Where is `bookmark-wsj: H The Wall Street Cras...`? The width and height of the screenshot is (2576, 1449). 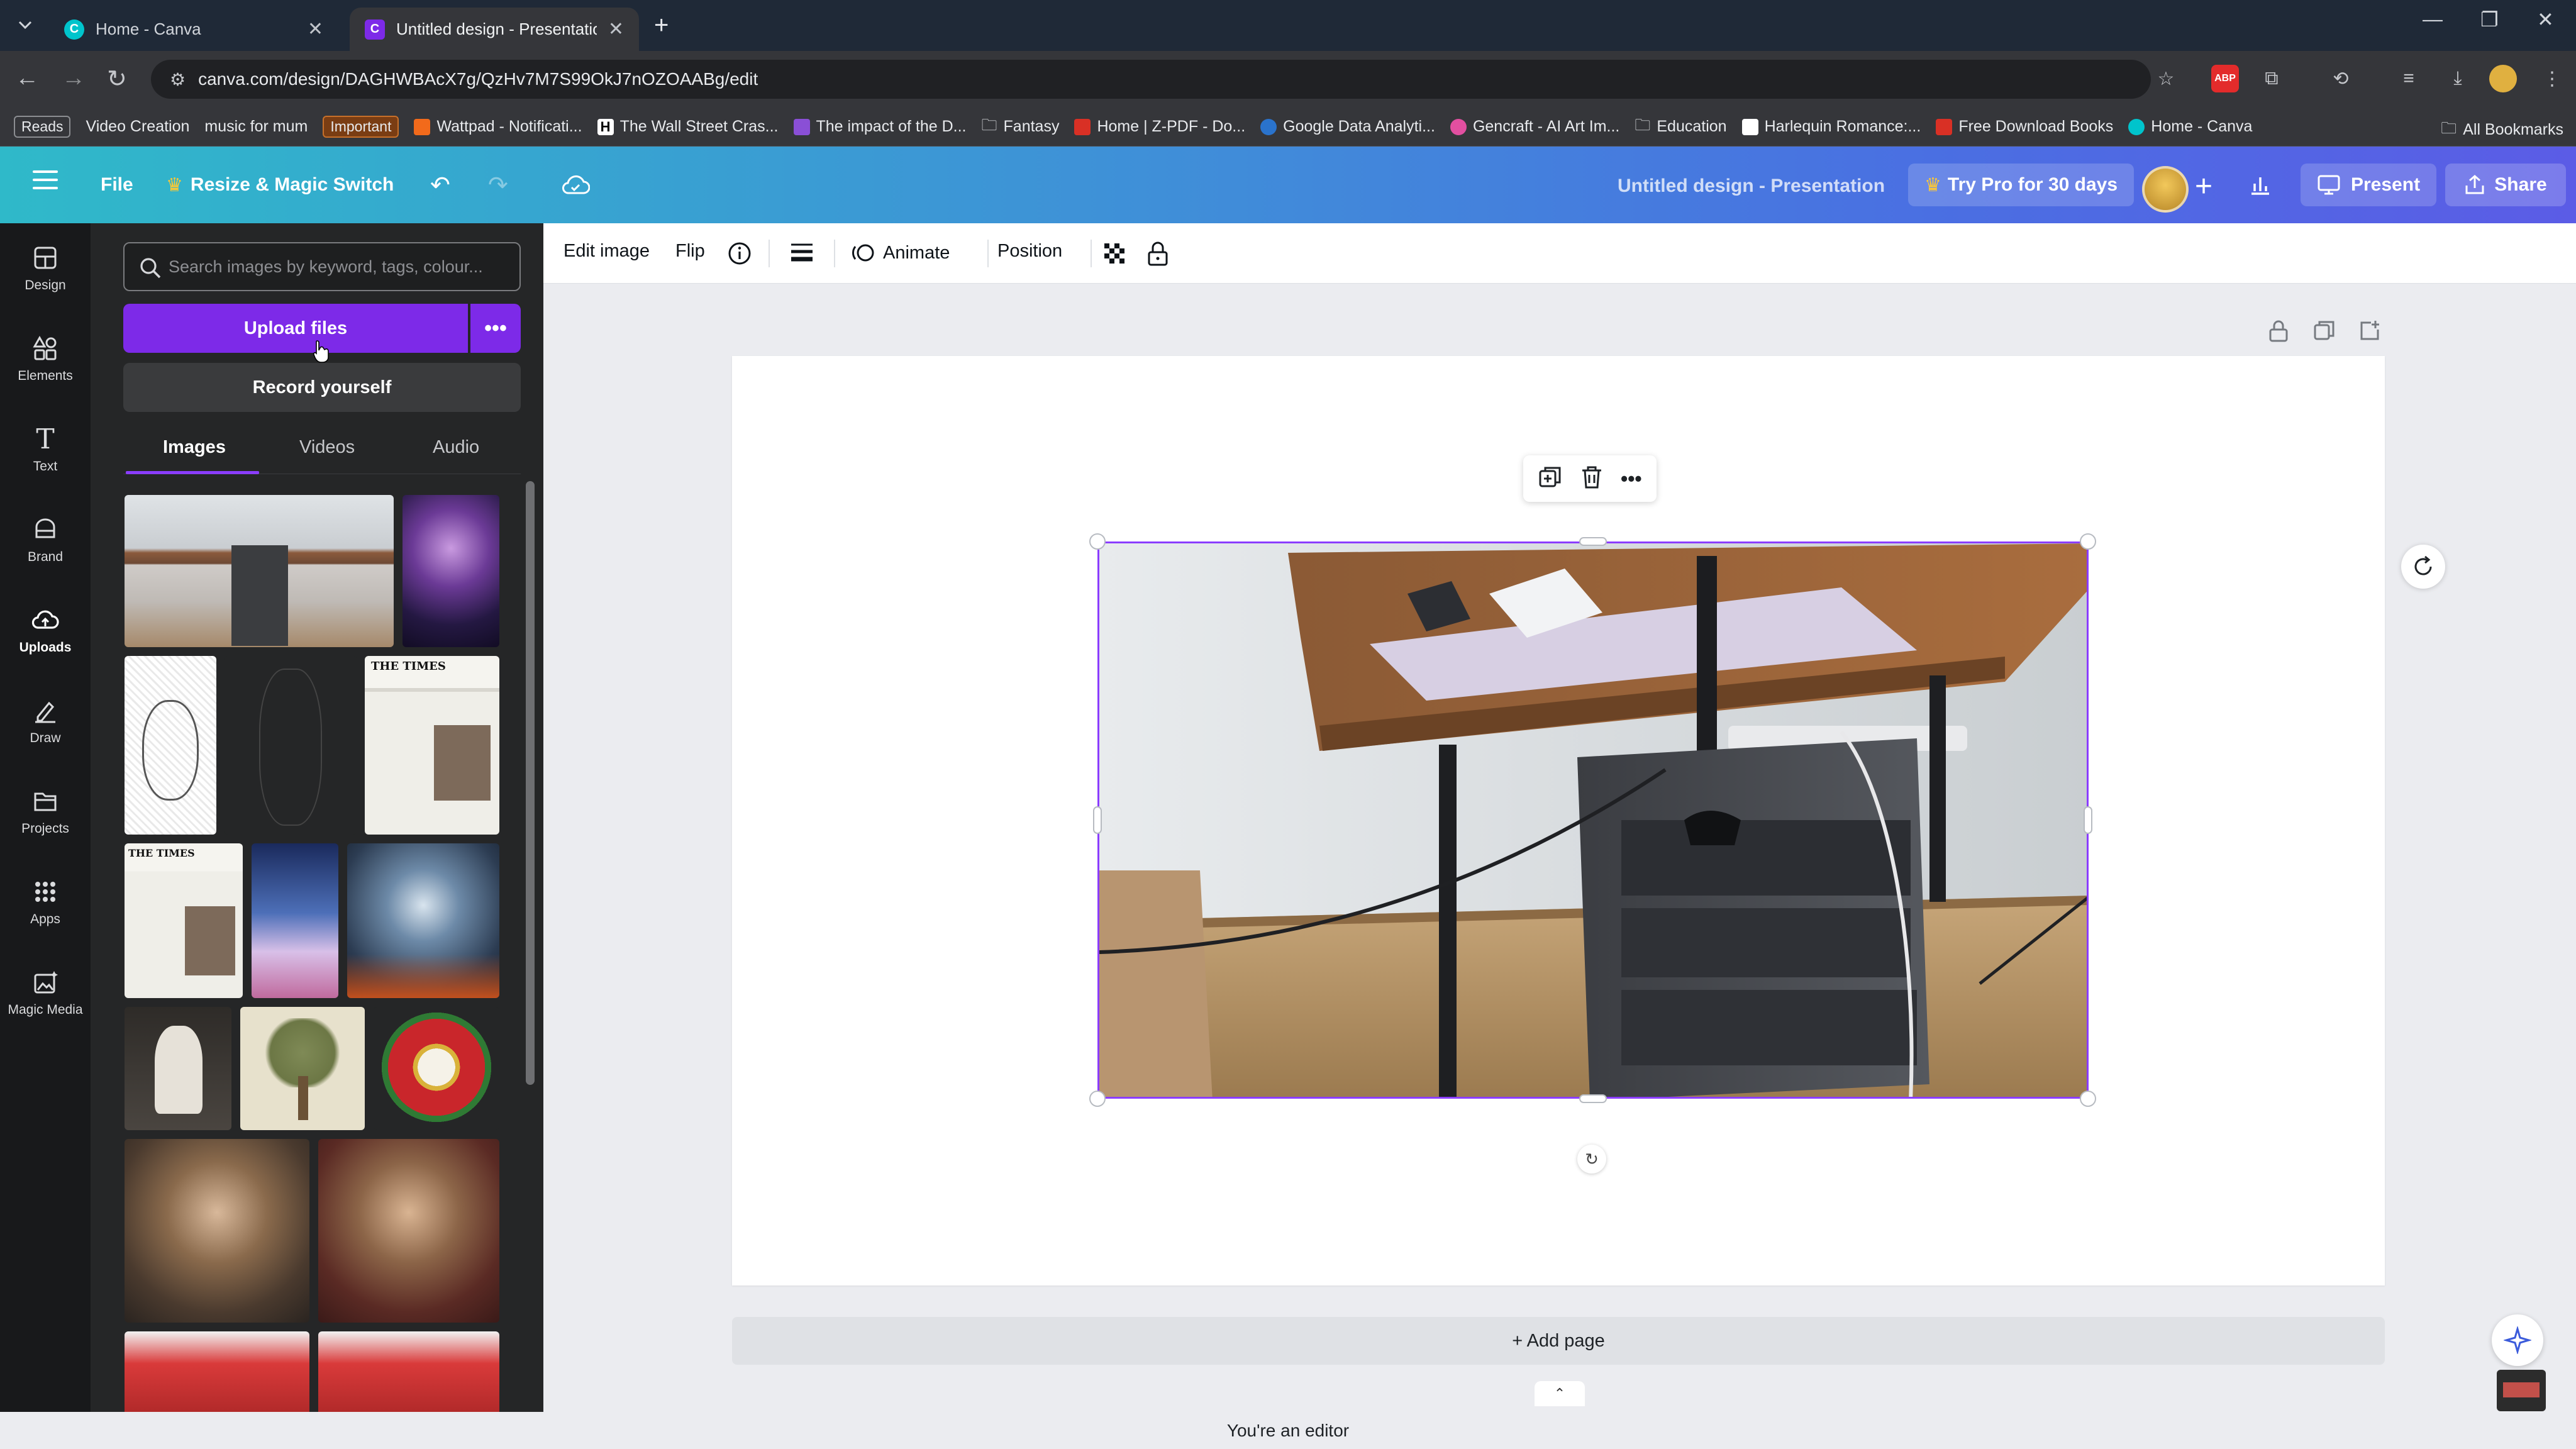 bookmark-wsj: H The Wall Street Cras... is located at coordinates (688, 127).